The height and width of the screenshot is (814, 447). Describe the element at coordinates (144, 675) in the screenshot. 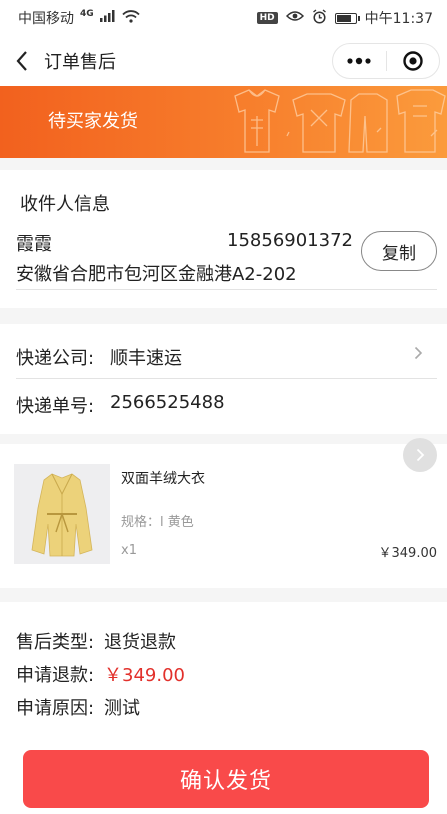

I see `refund-amount-value: ￥349.00` at that location.